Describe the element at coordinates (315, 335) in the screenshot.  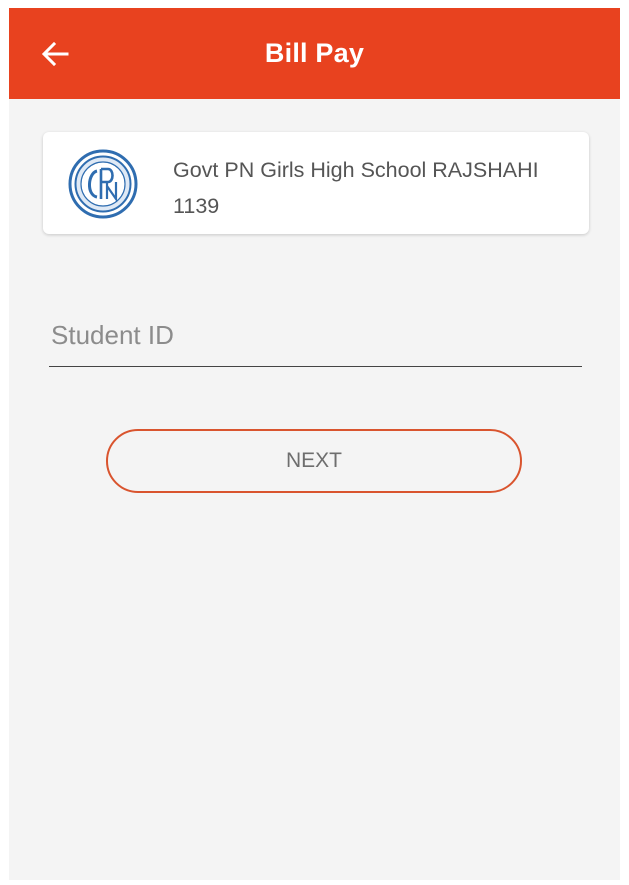
I see `student-id-input` at that location.